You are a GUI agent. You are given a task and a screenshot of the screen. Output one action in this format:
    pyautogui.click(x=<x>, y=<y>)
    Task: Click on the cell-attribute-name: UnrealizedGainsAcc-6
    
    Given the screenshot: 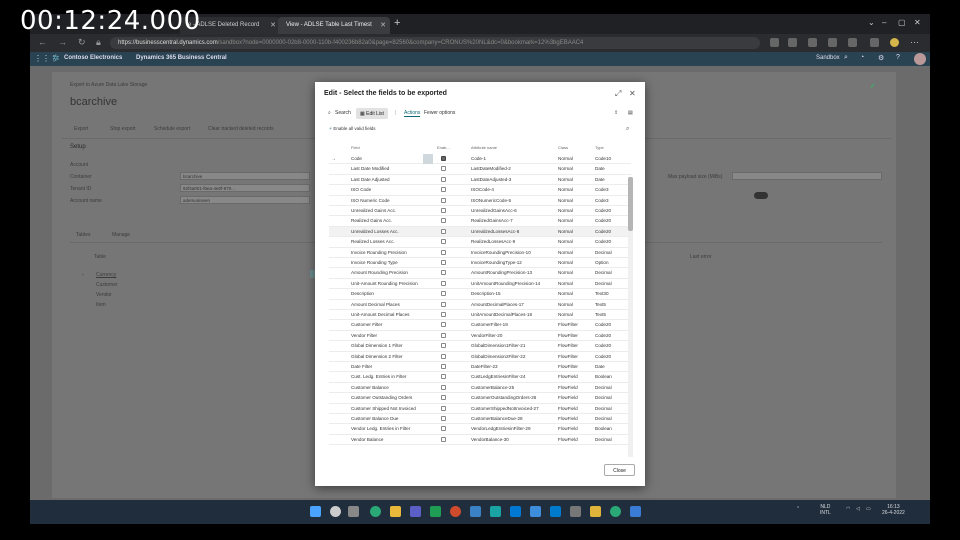 What is the action you would take?
    pyautogui.click(x=513, y=210)
    